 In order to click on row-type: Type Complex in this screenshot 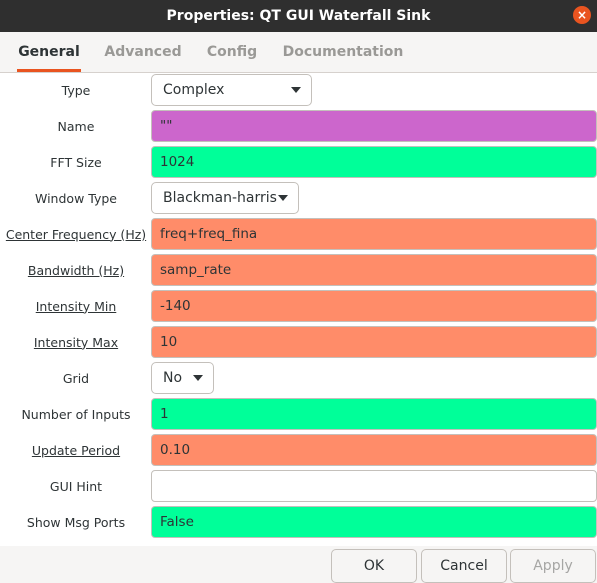, I will do `click(298, 90)`.